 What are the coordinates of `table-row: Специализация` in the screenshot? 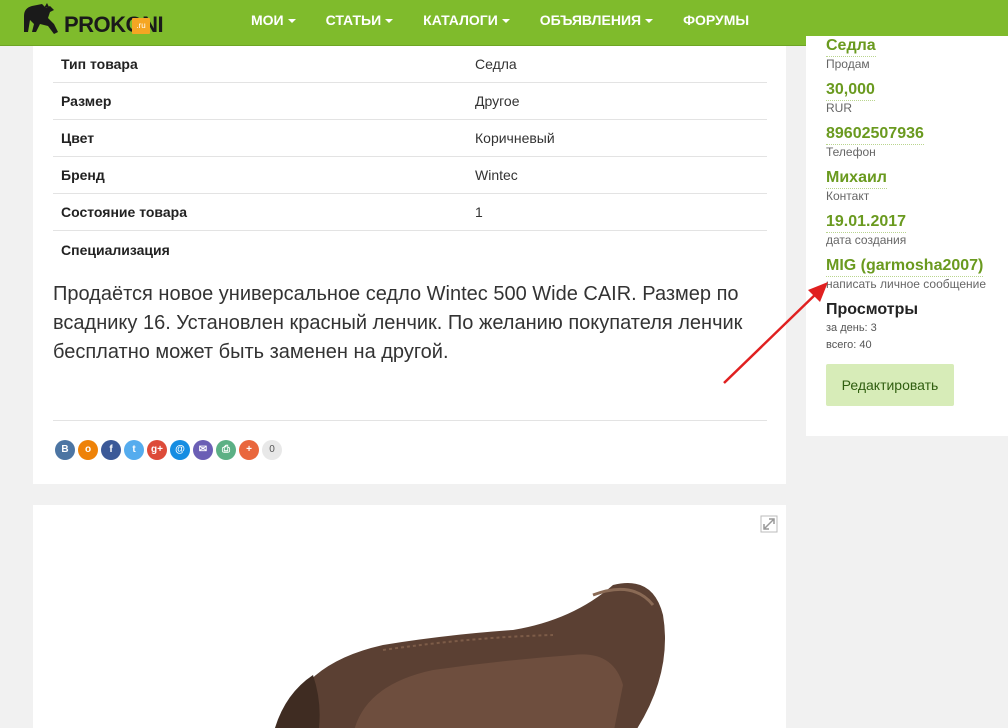 It's located at (410, 249).